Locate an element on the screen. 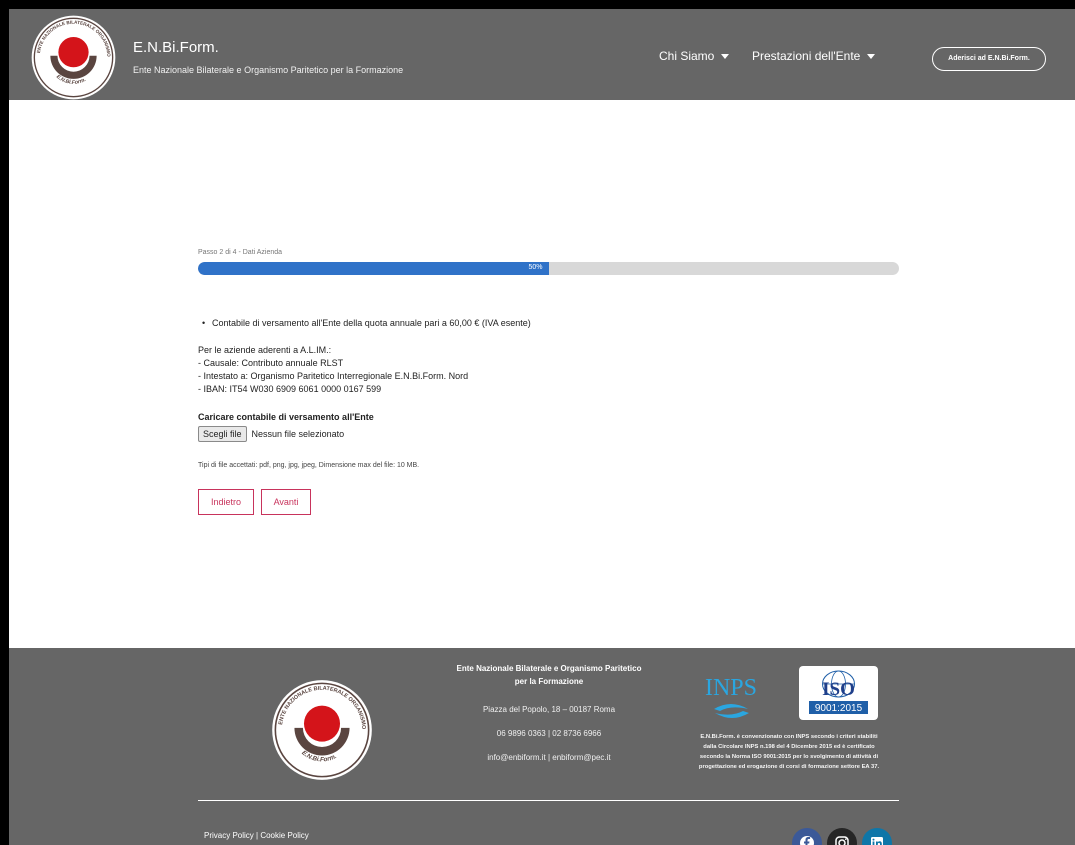  svg-text: INPS is located at coordinates (731, 688).